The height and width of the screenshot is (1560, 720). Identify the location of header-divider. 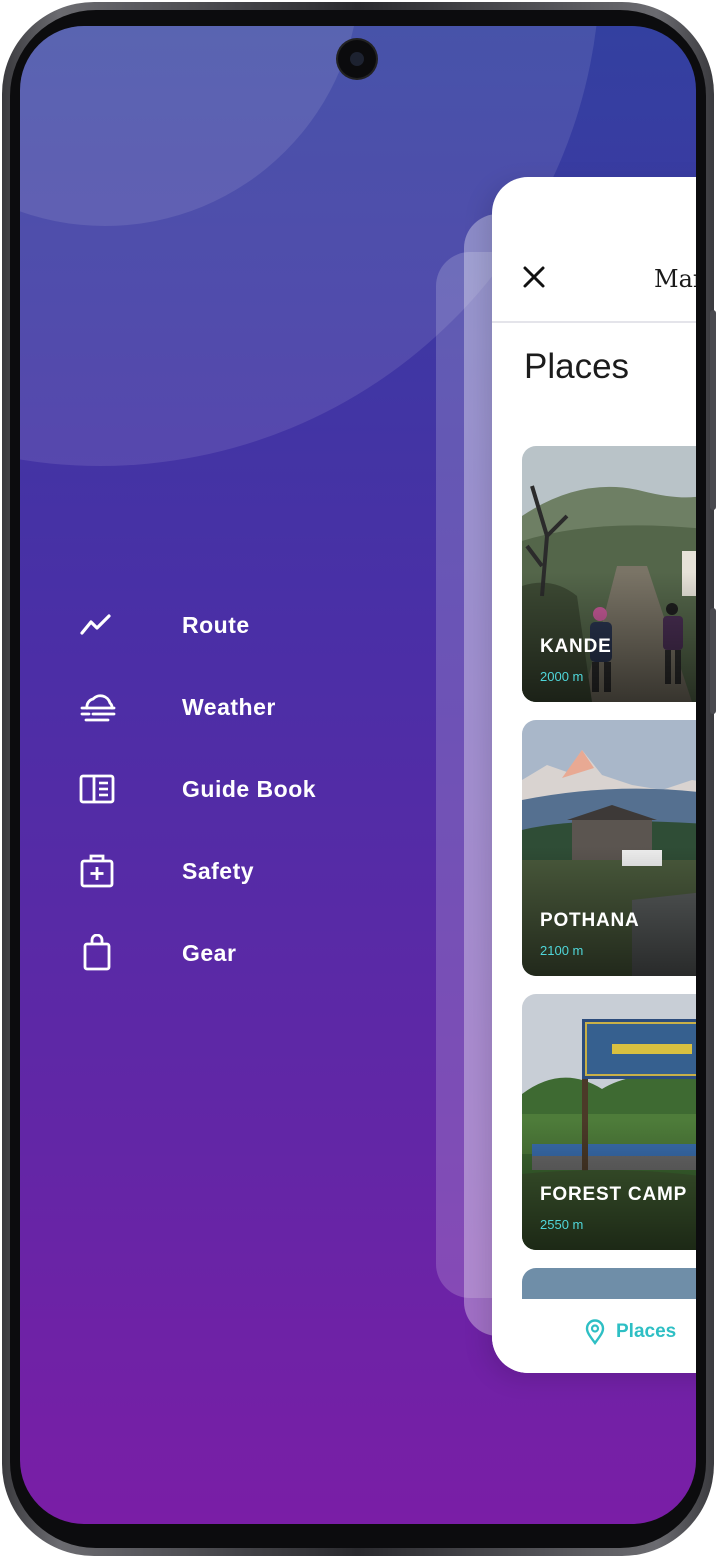
(594, 322).